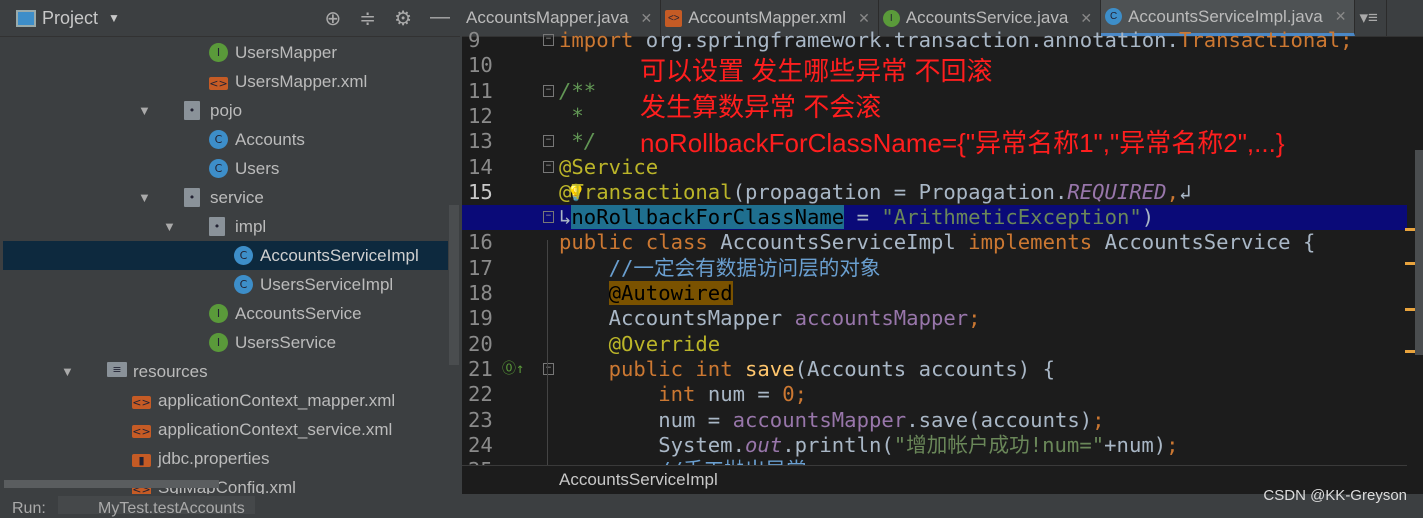 This screenshot has height=518, width=1423. What do you see at coordinates (192, 197) in the screenshot?
I see `package-icon: •` at bounding box center [192, 197].